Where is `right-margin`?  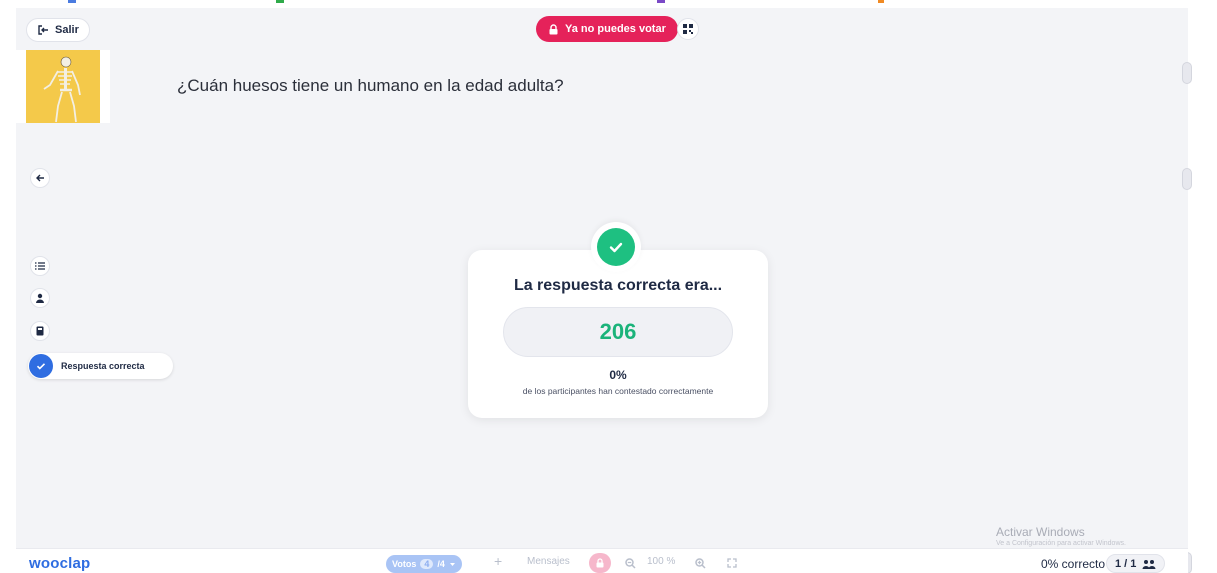
right-margin is located at coordinates (1202, 290).